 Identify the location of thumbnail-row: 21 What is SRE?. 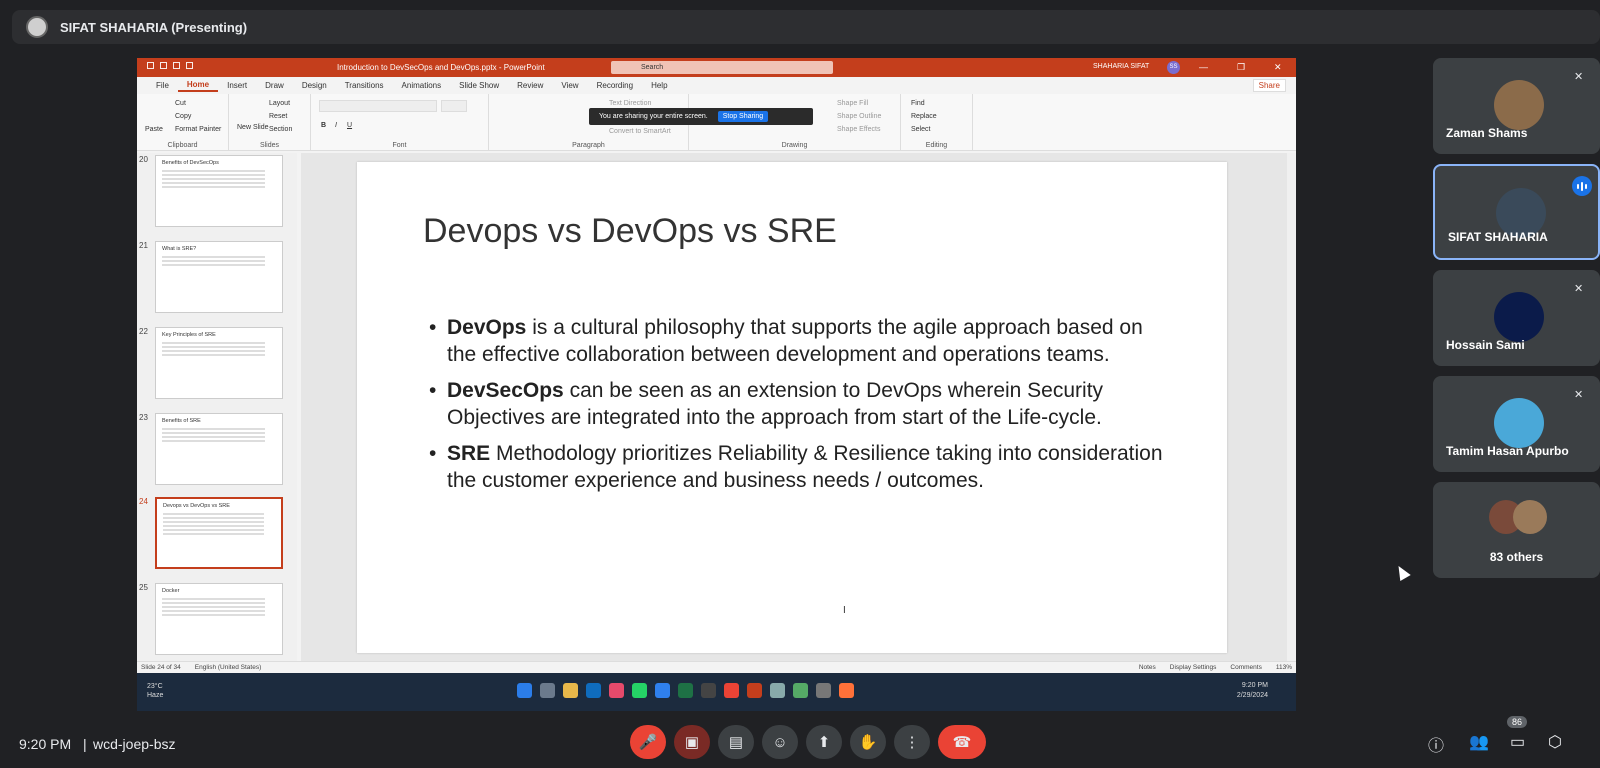
(217, 279).